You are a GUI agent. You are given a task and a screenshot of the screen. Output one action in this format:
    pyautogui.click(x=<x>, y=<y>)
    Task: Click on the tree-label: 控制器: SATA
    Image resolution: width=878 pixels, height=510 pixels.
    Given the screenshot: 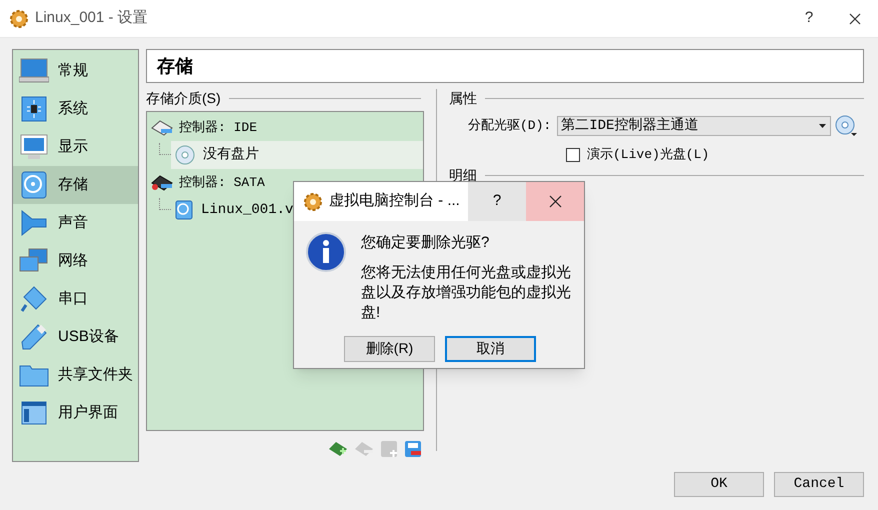 What is the action you would take?
    pyautogui.click(x=222, y=183)
    